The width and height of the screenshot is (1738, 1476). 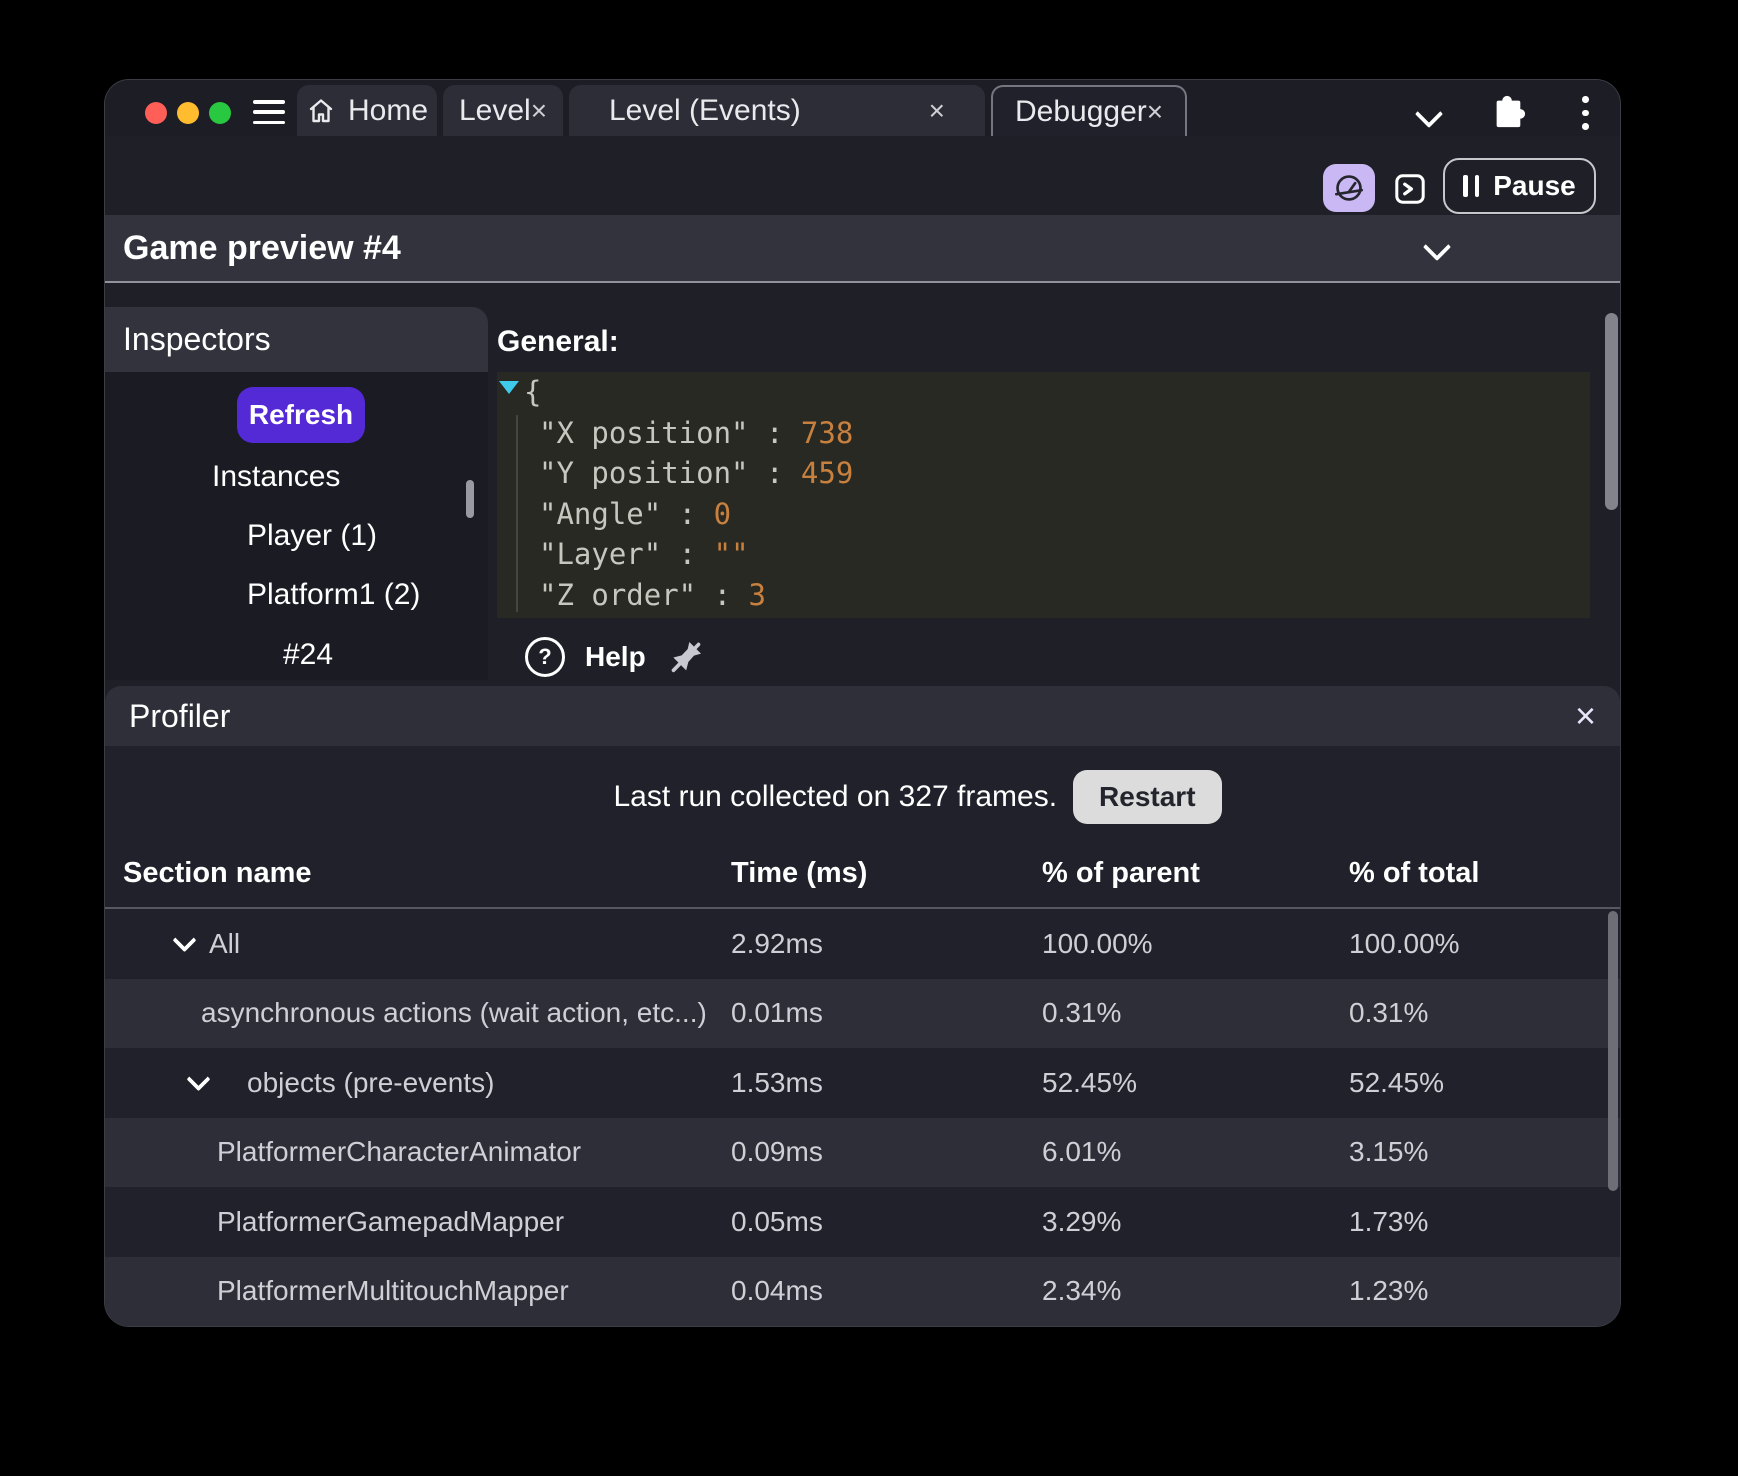 I want to click on restart-button: Restart, so click(x=1147, y=797).